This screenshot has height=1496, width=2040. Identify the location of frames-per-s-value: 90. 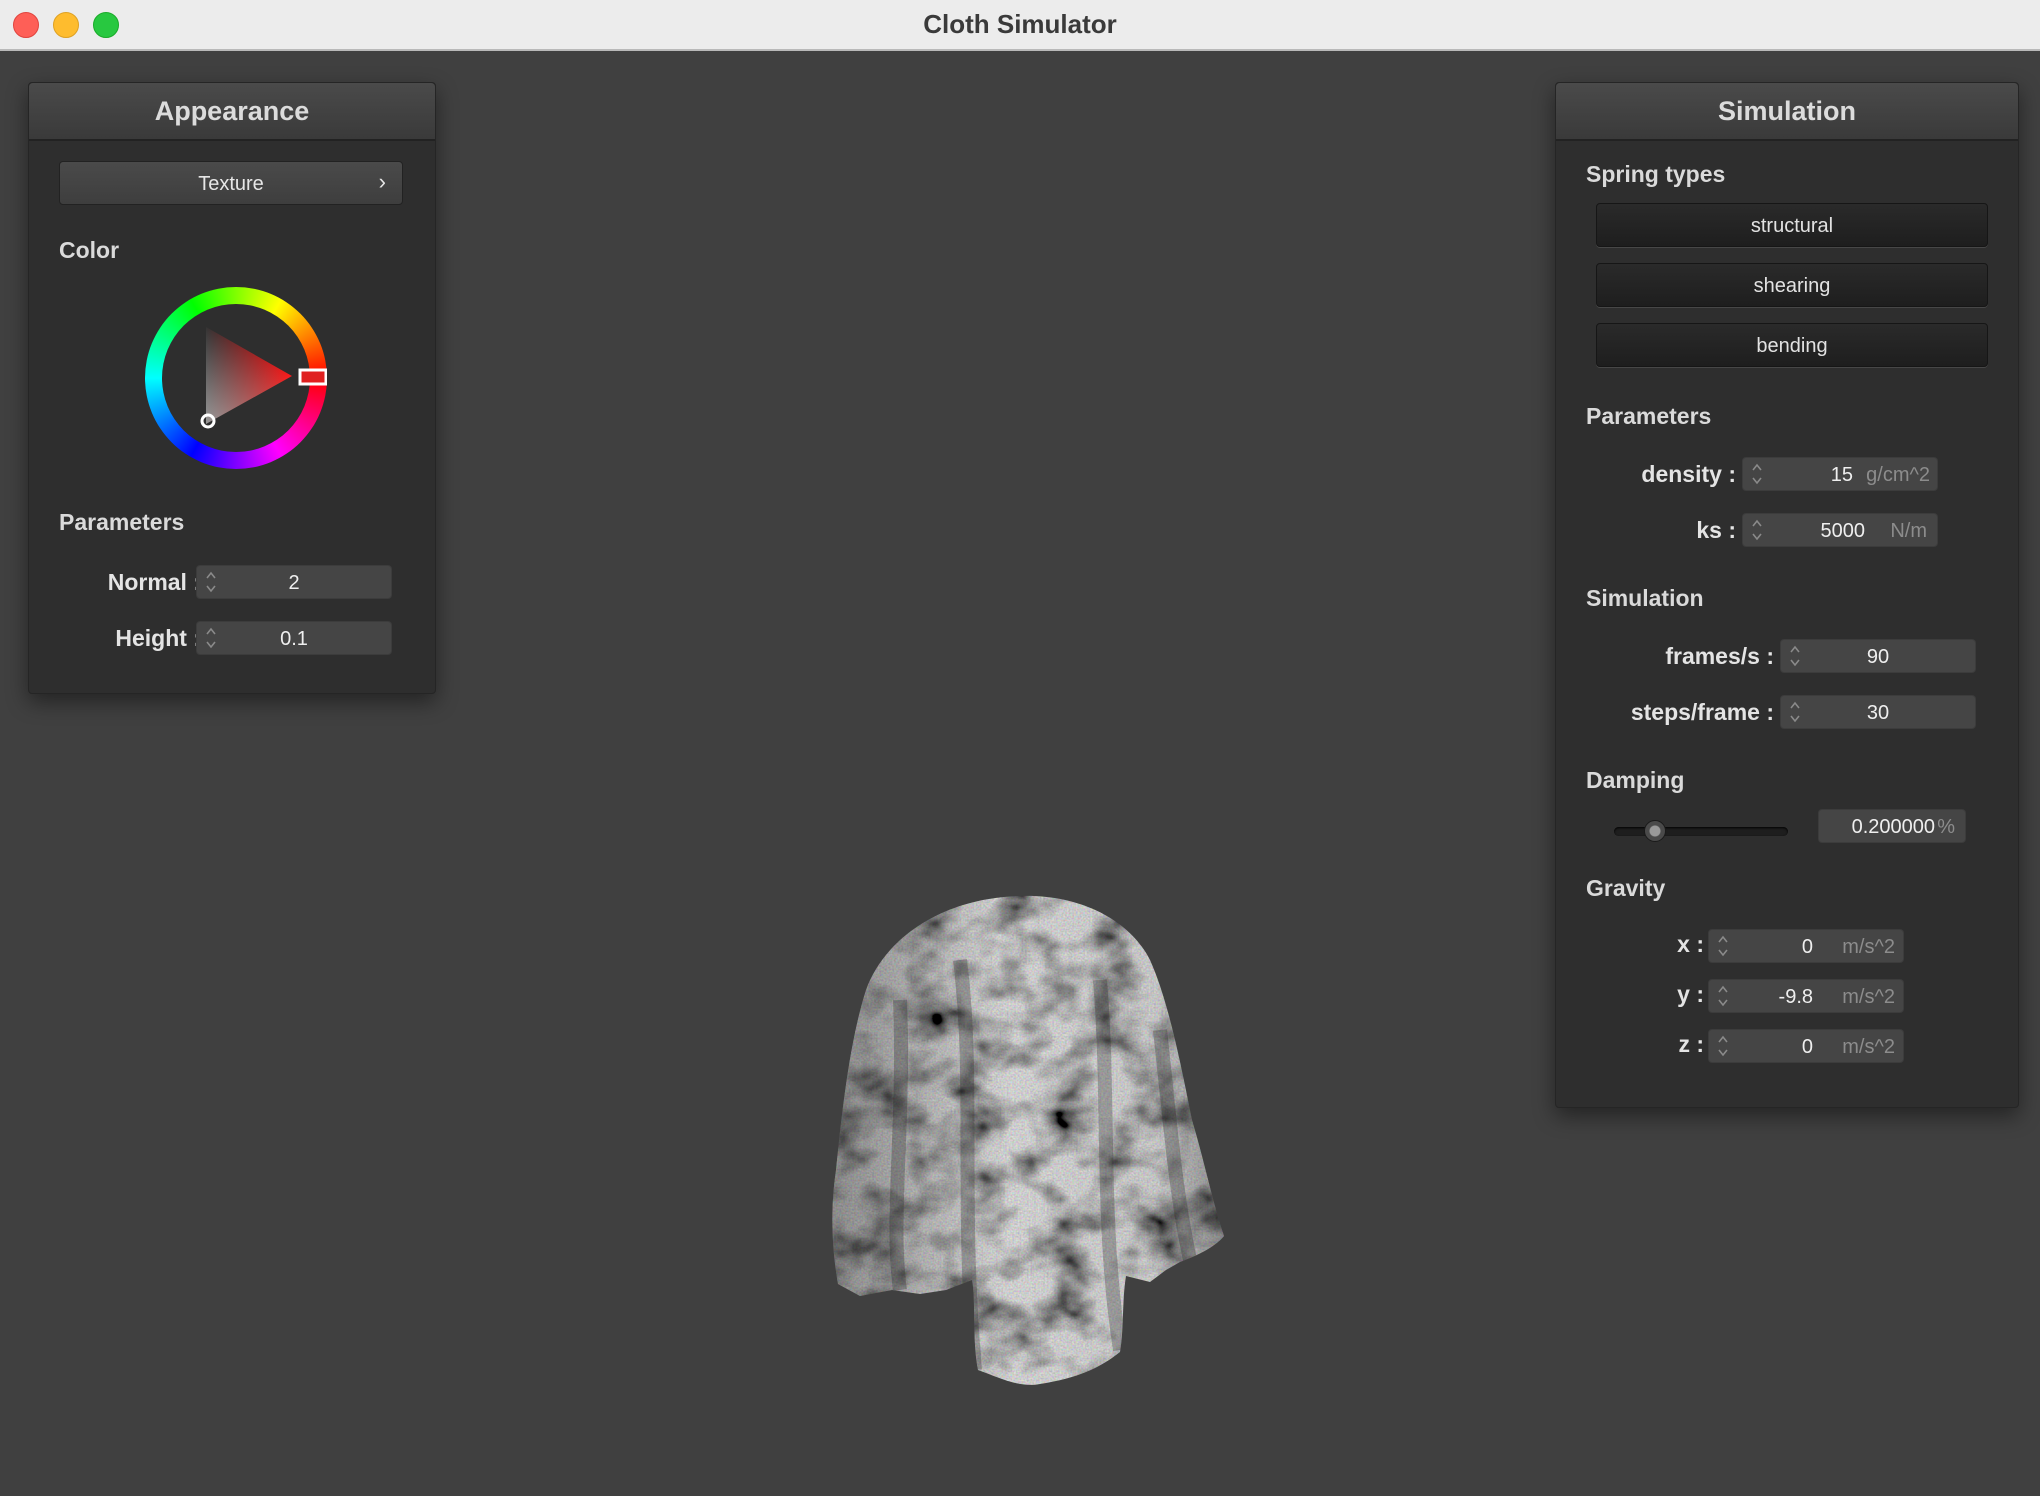
(1878, 657).